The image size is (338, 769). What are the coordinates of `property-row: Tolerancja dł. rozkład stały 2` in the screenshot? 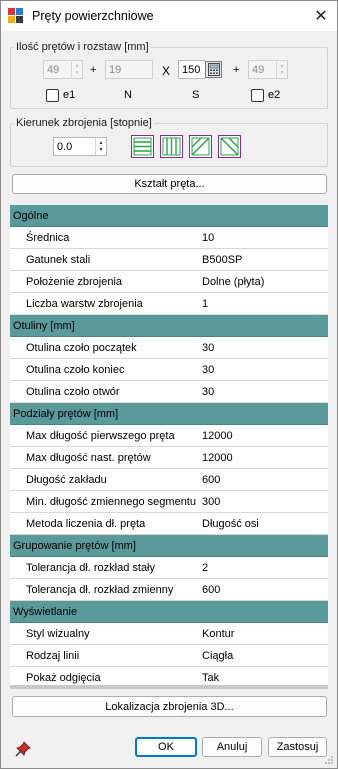 It's located at (169, 568).